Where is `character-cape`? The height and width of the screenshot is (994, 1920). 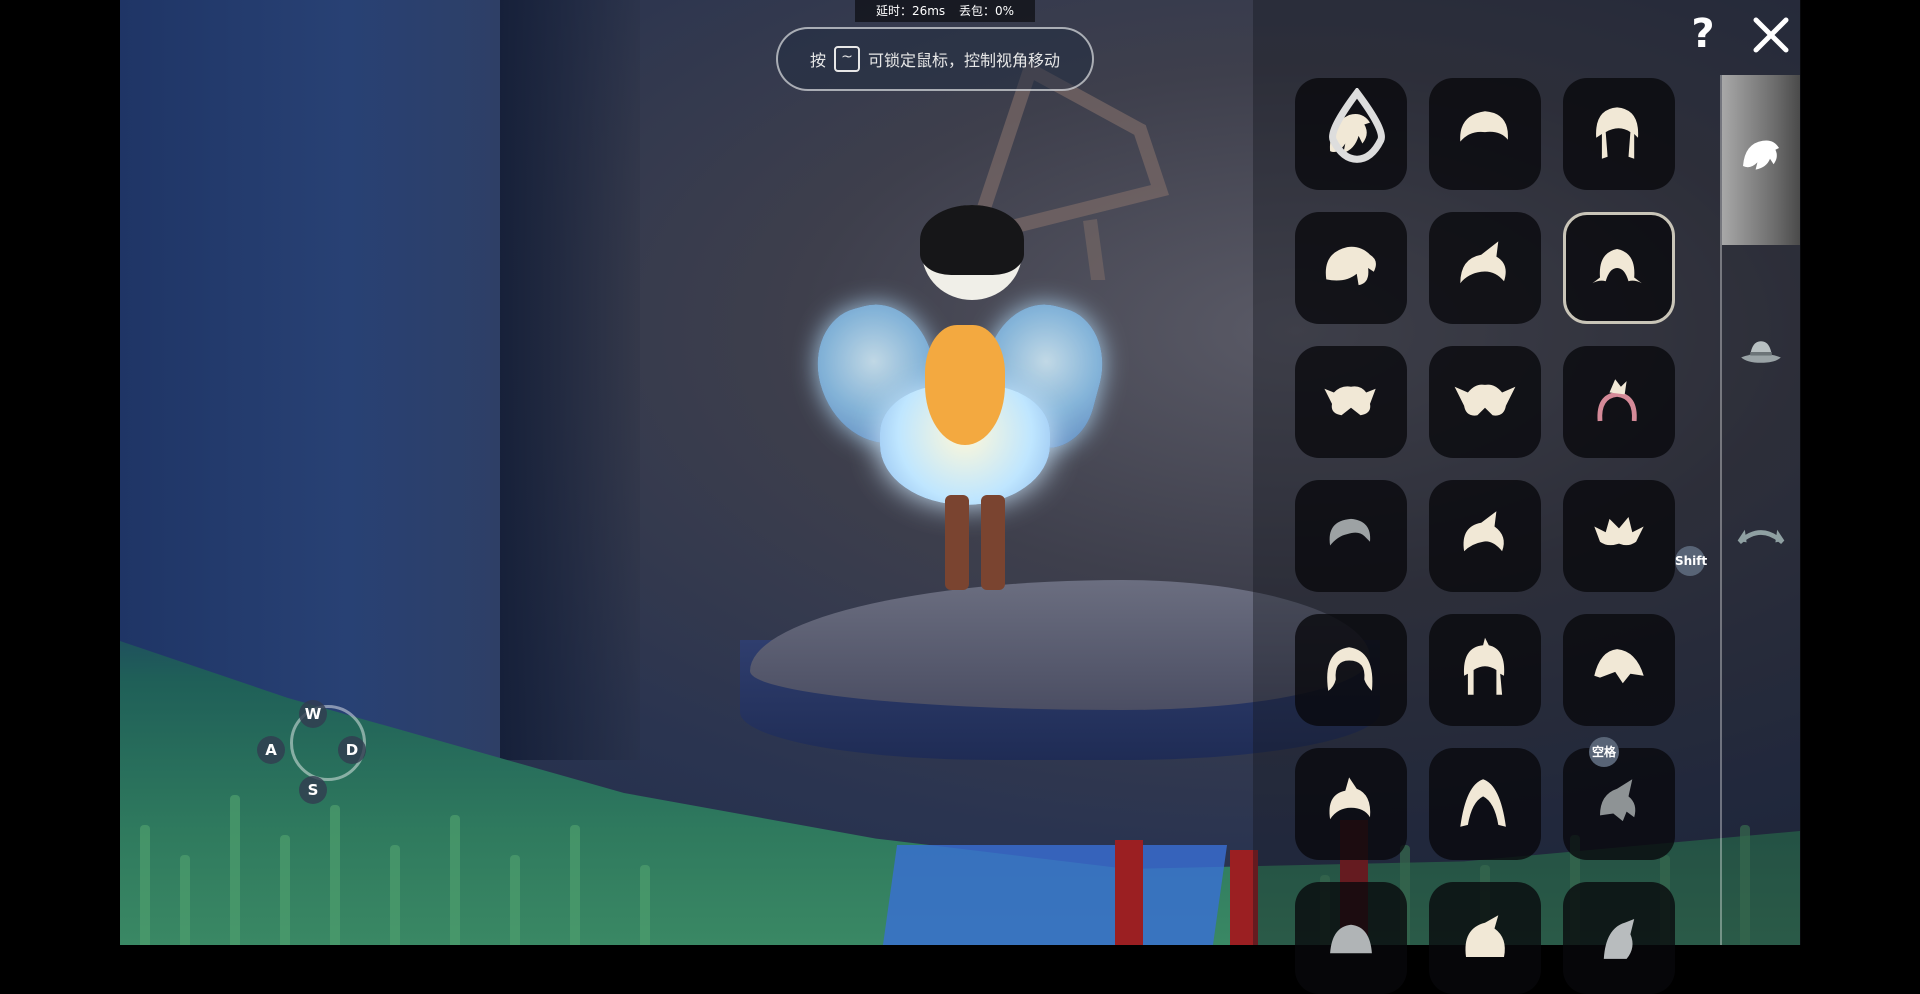
character-cape is located at coordinates (965, 385).